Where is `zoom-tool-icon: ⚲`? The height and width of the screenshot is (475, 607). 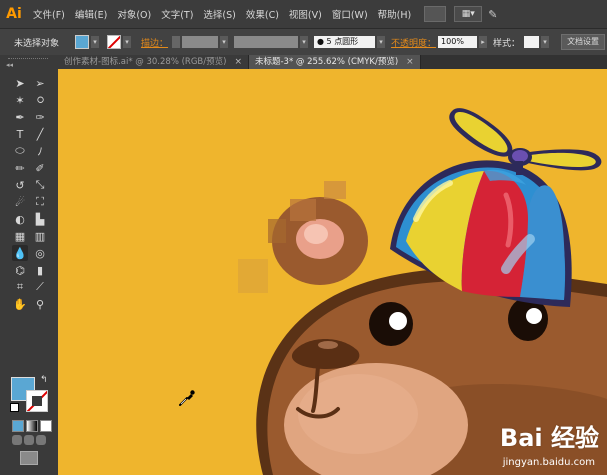
zoom-tool-icon: ⚲ is located at coordinates (40, 304).